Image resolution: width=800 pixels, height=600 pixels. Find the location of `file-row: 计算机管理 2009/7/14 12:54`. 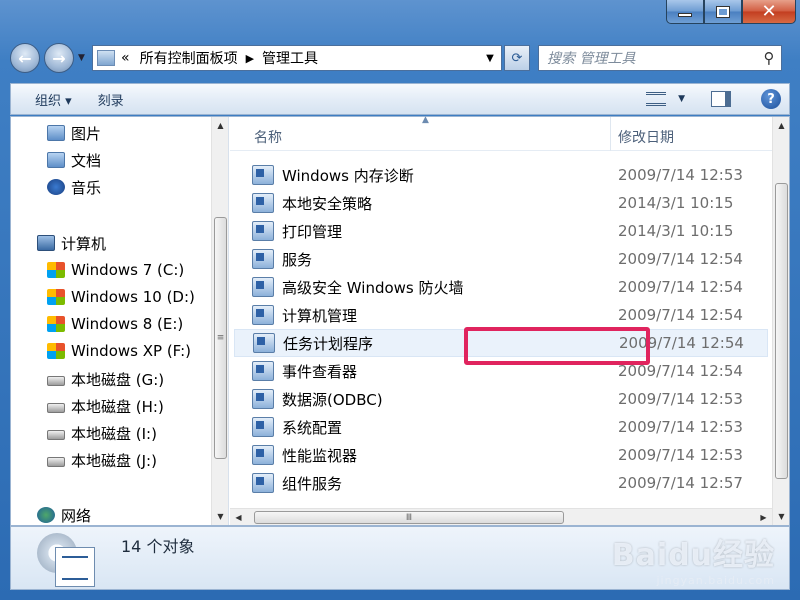

file-row: 计算机管理 2009/7/14 12:54 is located at coordinates (501, 315).